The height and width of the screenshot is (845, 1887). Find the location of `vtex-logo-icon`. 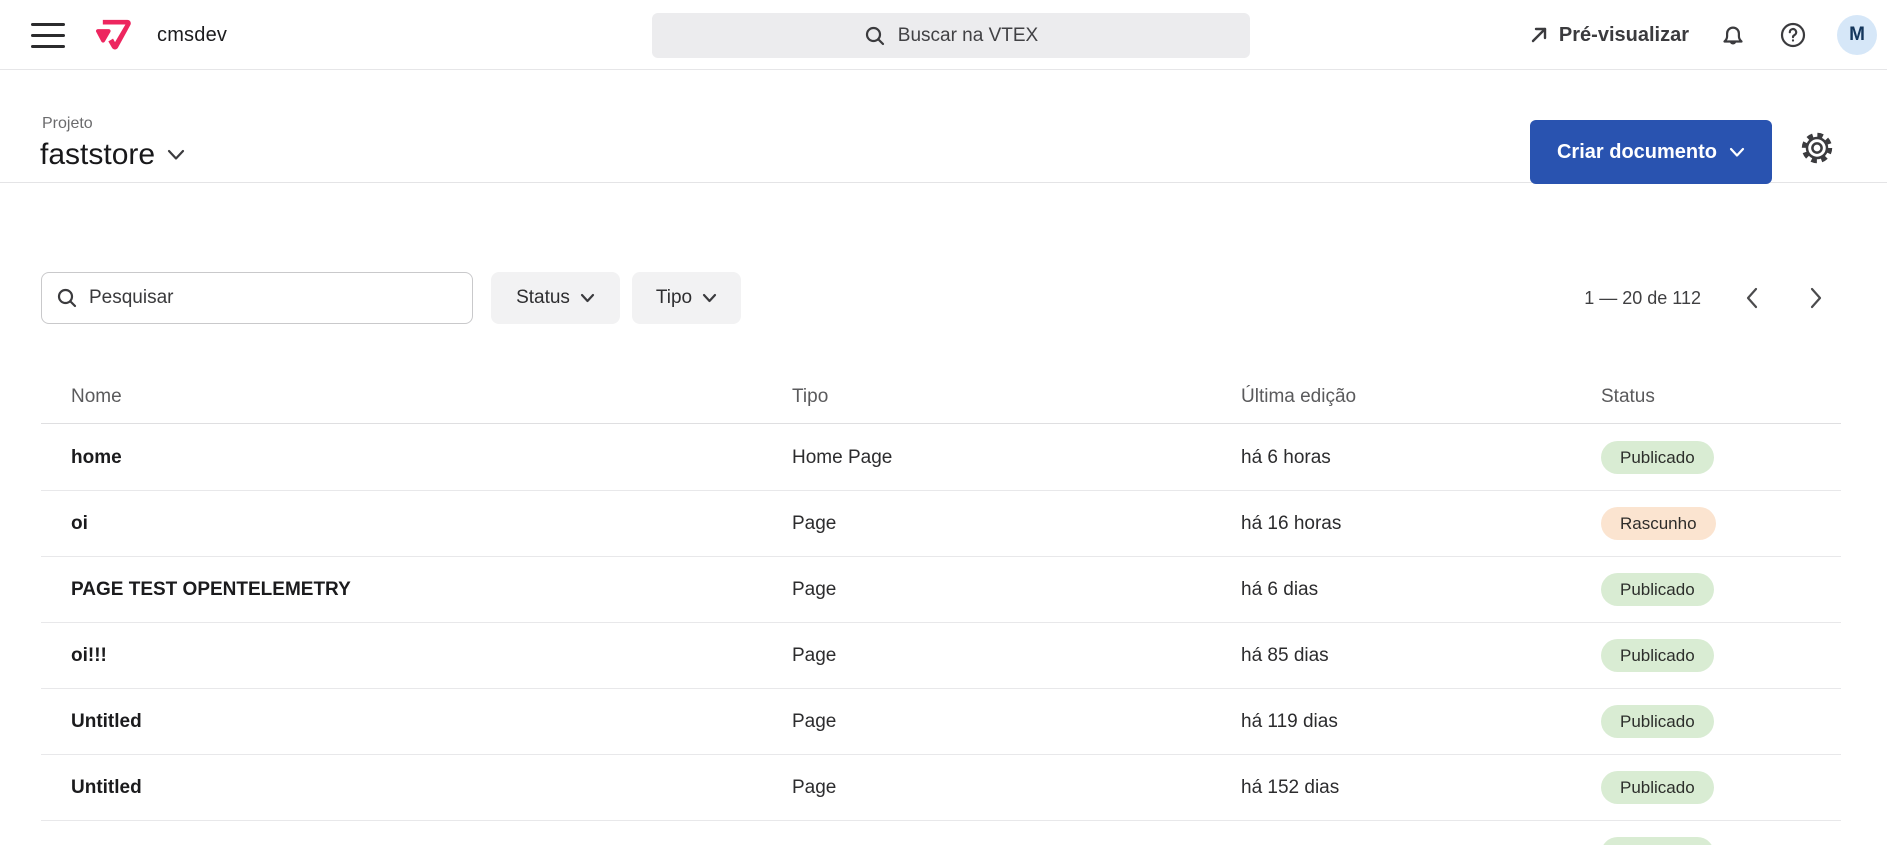

vtex-logo-icon is located at coordinates (112, 35).